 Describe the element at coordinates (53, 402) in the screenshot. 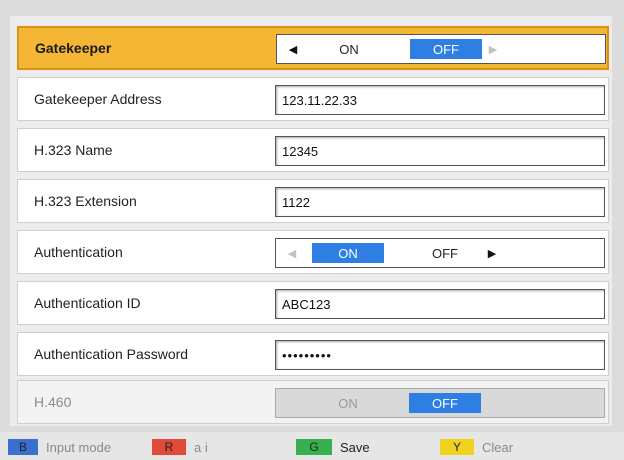

I see `h460-label: H.460` at that location.